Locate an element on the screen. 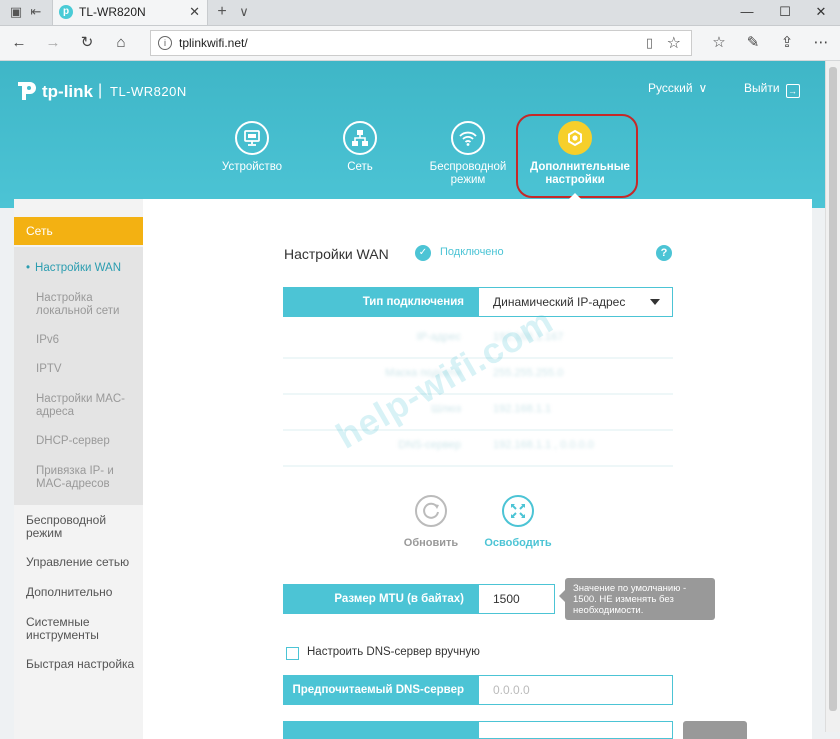  connection-type-label: Тип подключения is located at coordinates (380, 302).